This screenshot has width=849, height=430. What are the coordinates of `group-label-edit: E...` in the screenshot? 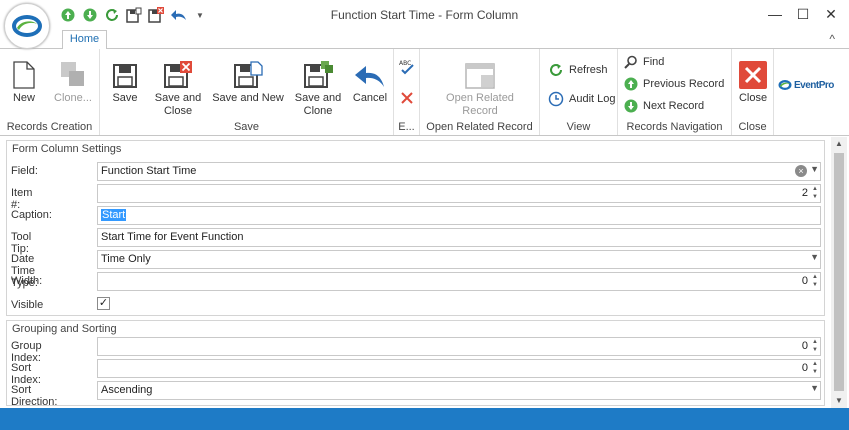 It's located at (406, 127).